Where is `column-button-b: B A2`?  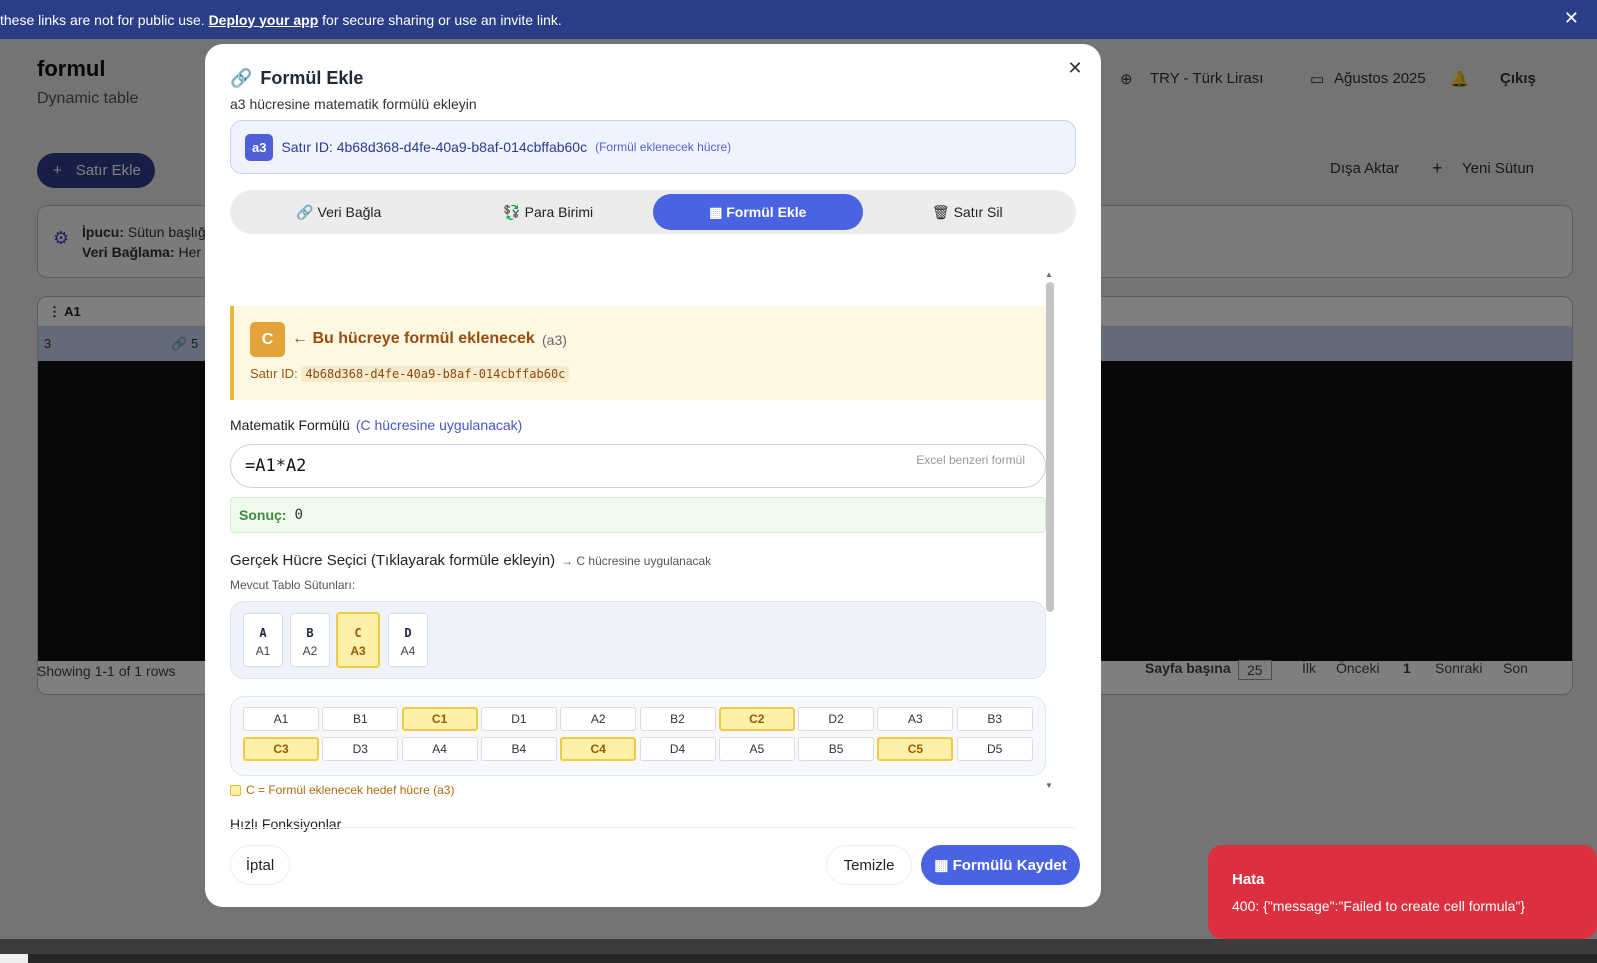
column-button-b: B A2 is located at coordinates (310, 640).